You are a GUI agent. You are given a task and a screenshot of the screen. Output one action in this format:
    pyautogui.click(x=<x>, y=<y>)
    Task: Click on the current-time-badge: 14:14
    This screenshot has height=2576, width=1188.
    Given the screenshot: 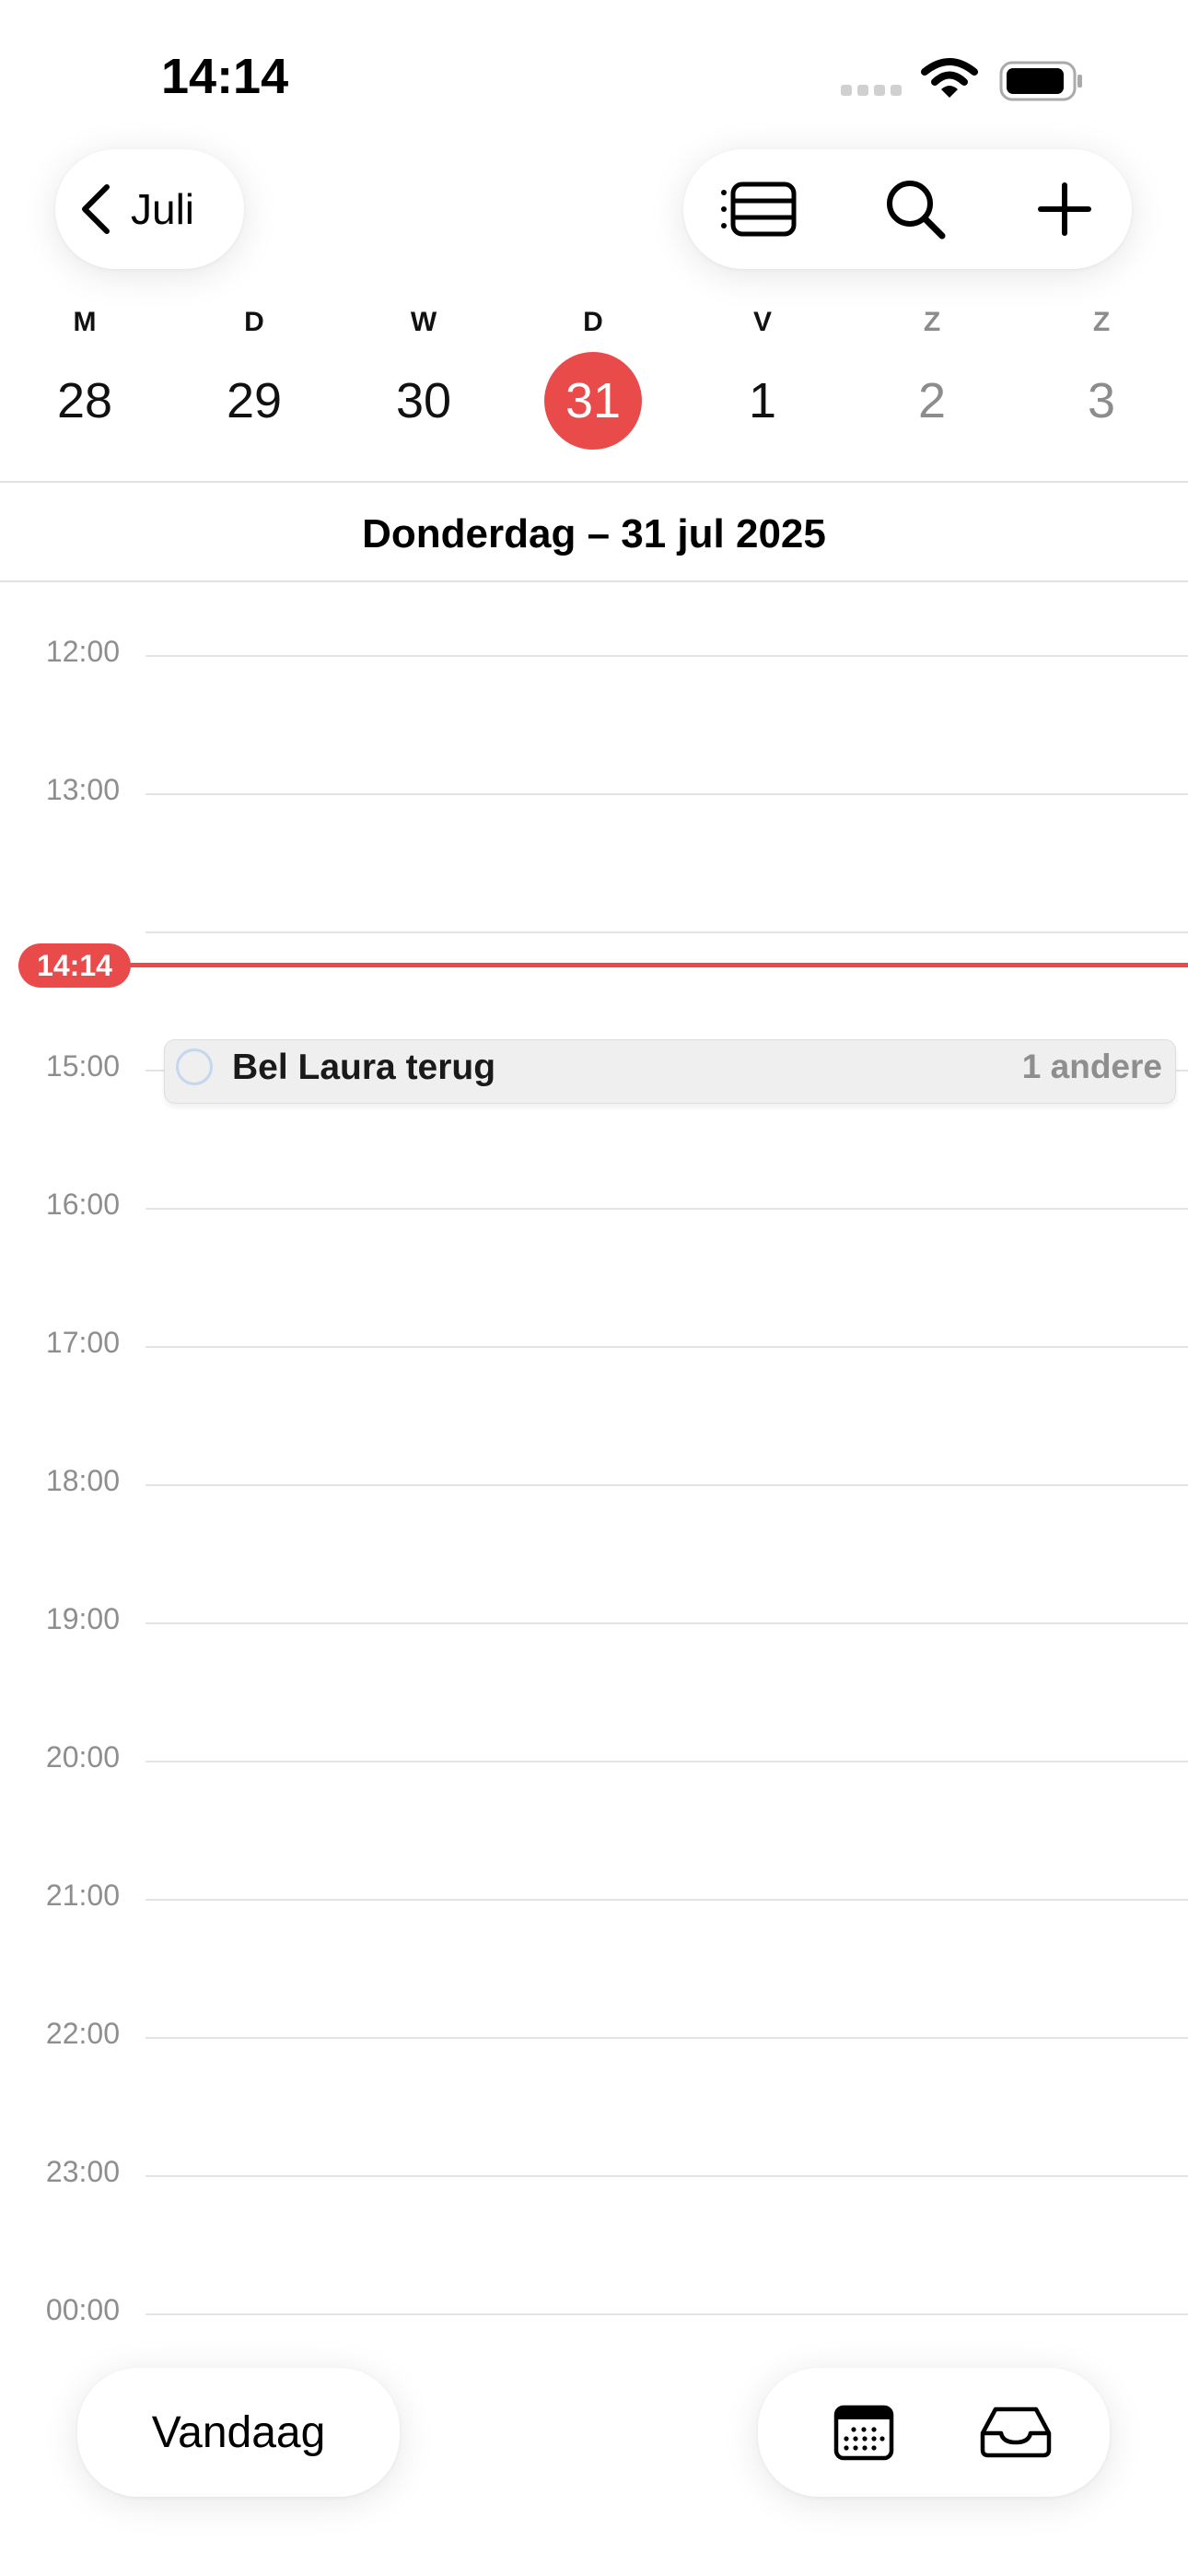 What is the action you would take?
    pyautogui.click(x=74, y=965)
    